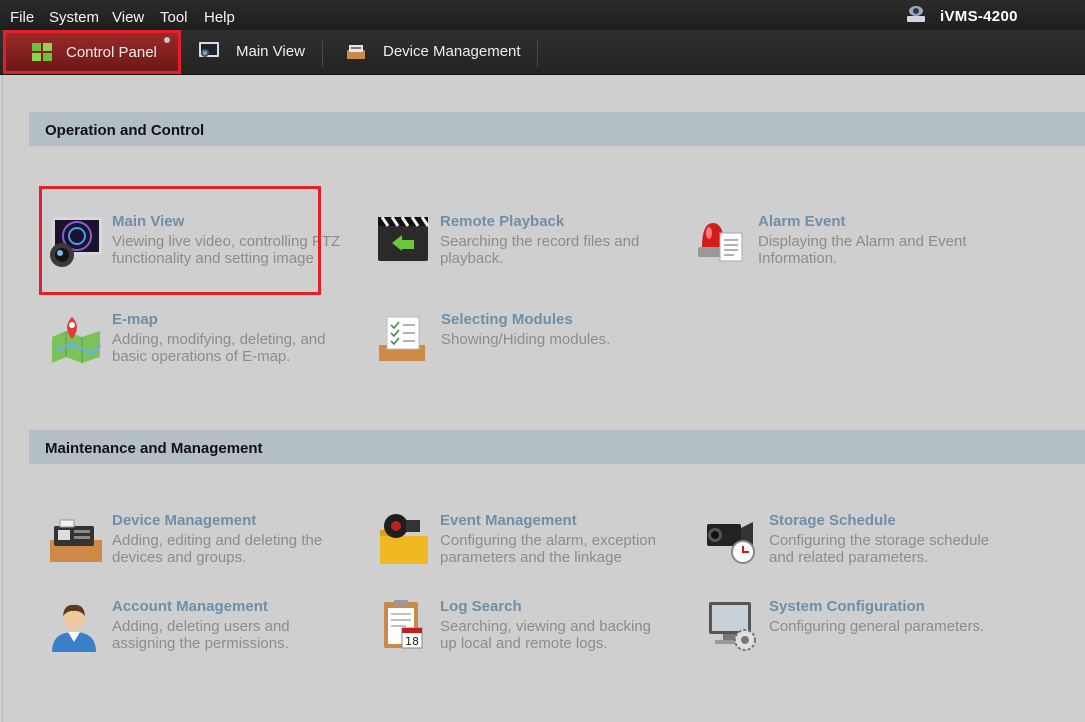 This screenshot has height=722, width=1085. Describe the element at coordinates (184, 520) in the screenshot. I see `module-title: Device Management` at that location.